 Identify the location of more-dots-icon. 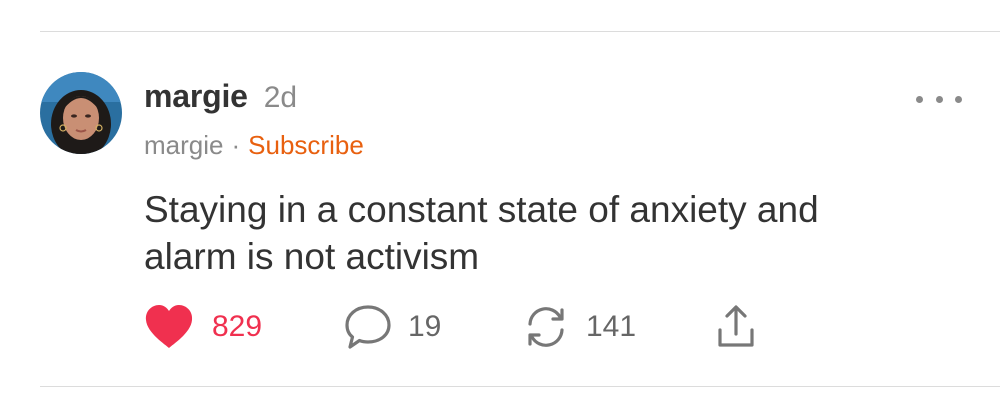
(919, 99).